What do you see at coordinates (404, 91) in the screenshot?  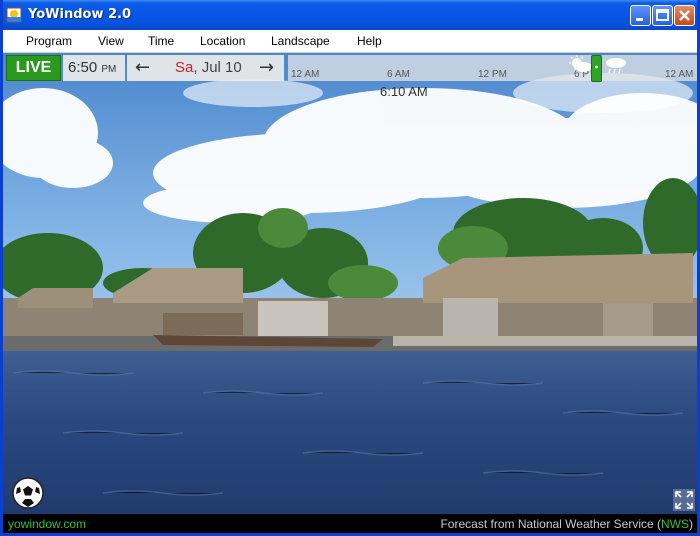 I see `cursor-time-label: 6:10 AM` at bounding box center [404, 91].